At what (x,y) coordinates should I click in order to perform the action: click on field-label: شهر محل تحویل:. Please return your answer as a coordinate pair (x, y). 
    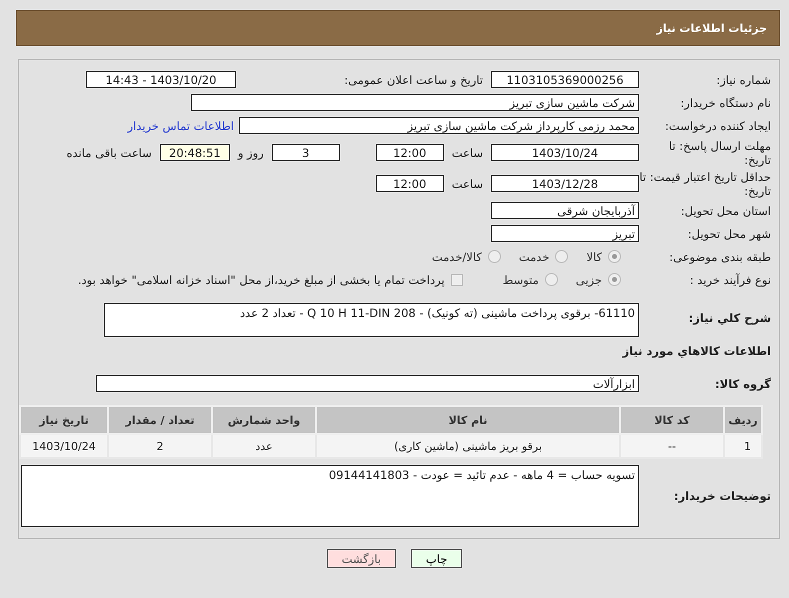
    Looking at the image, I should click on (729, 233).